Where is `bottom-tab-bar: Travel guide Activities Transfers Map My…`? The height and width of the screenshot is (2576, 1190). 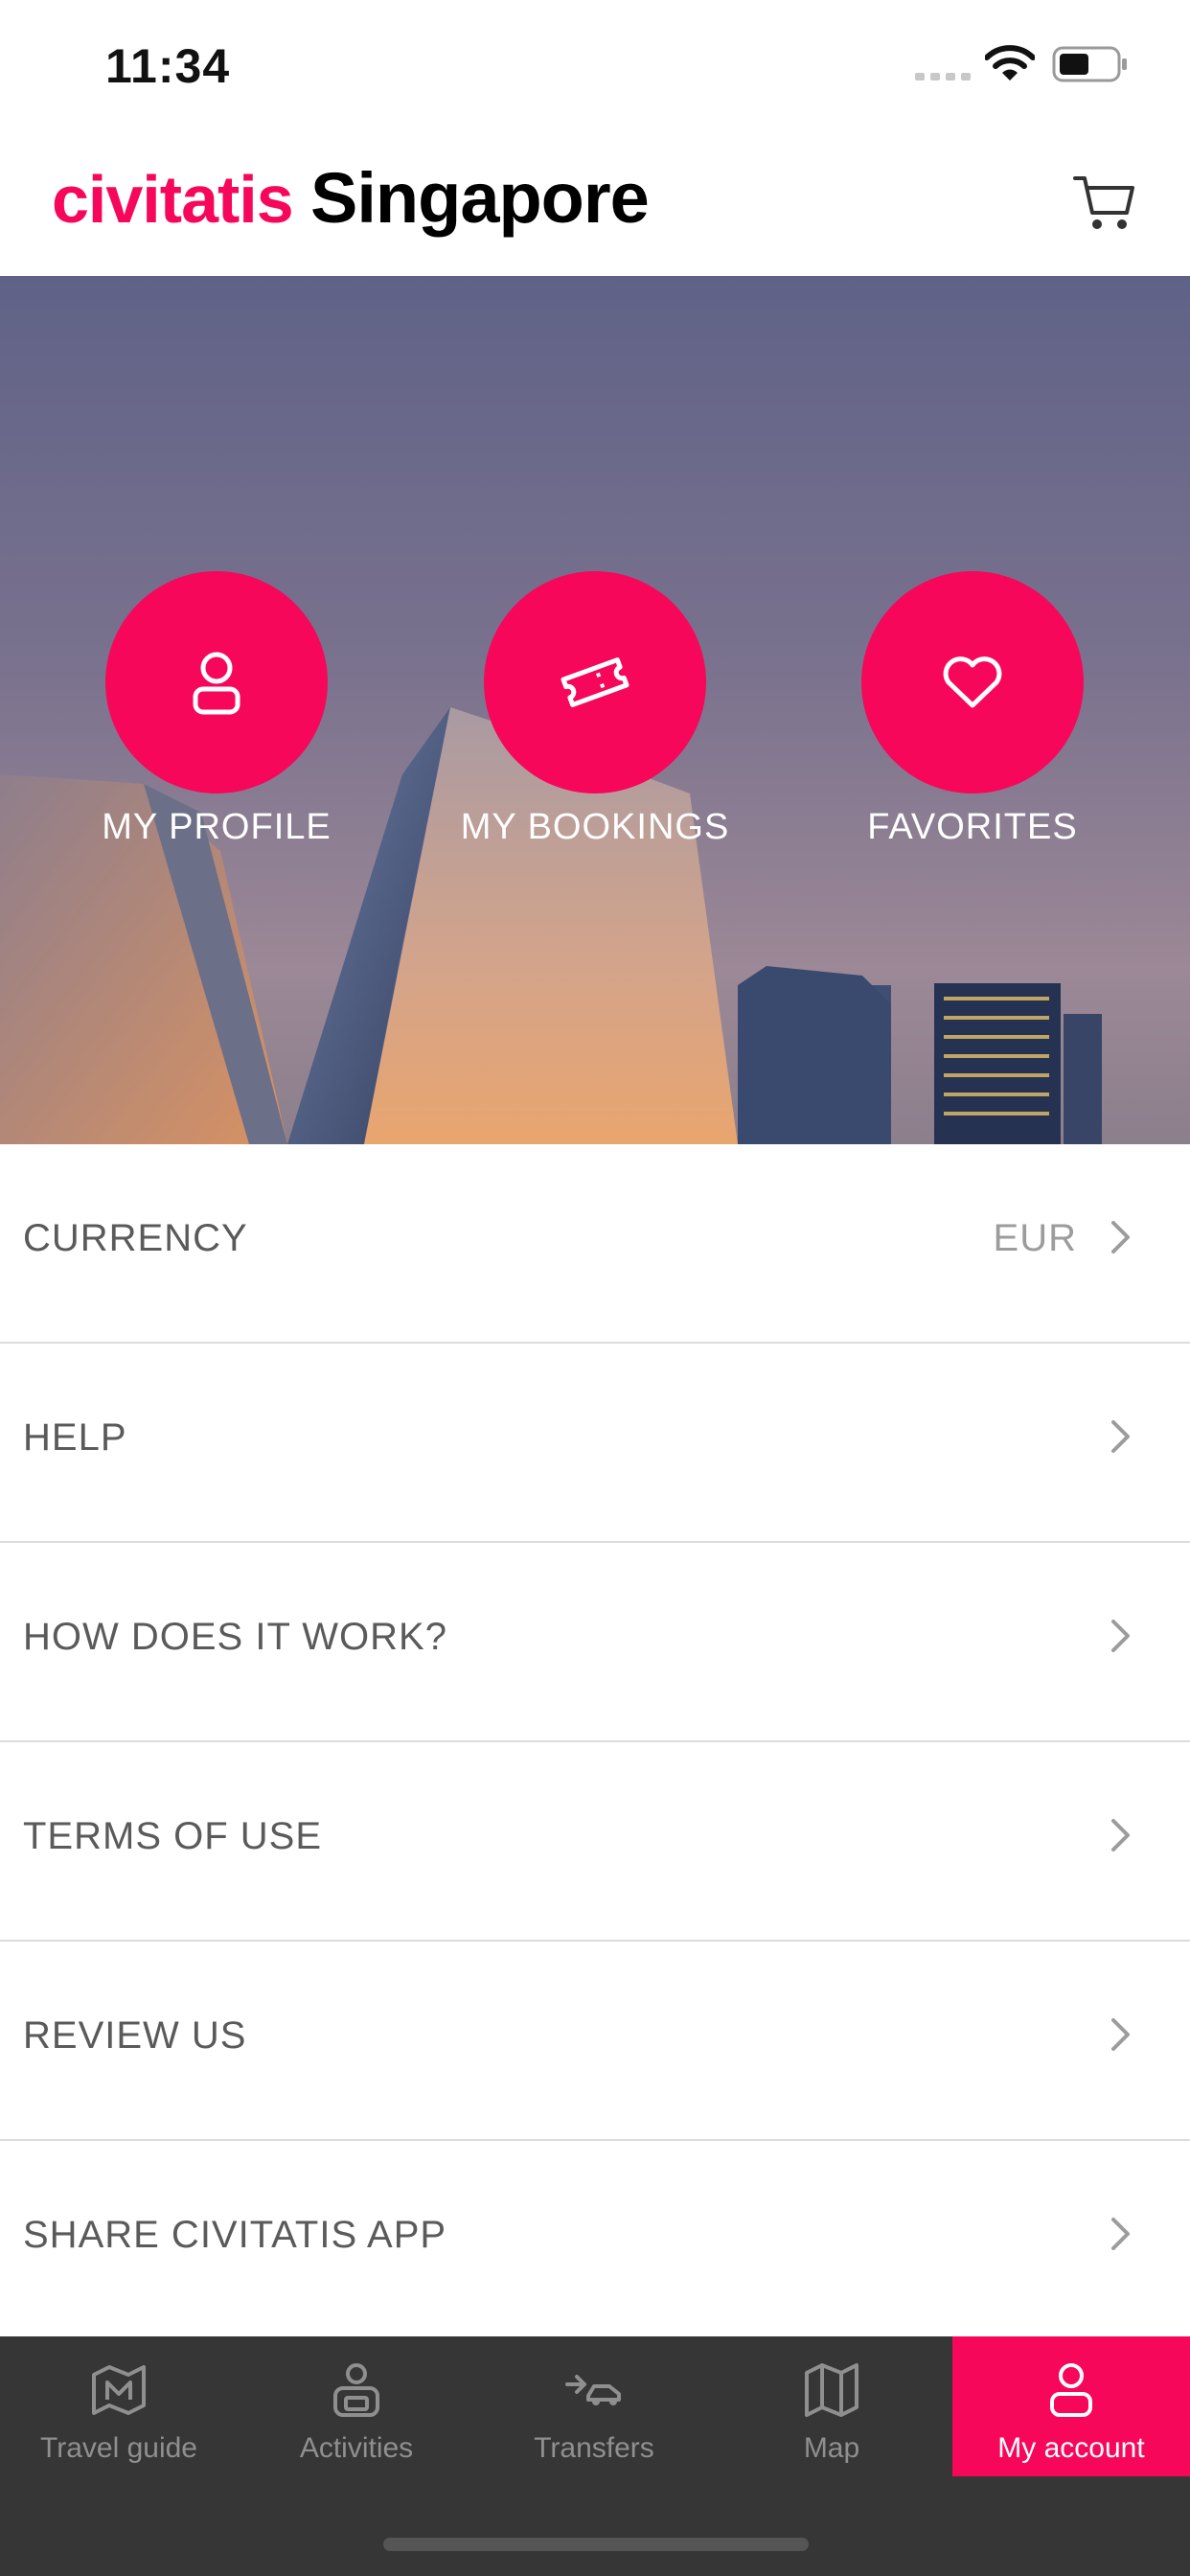 bottom-tab-bar: Travel guide Activities Transfers Map My… is located at coordinates (595, 2456).